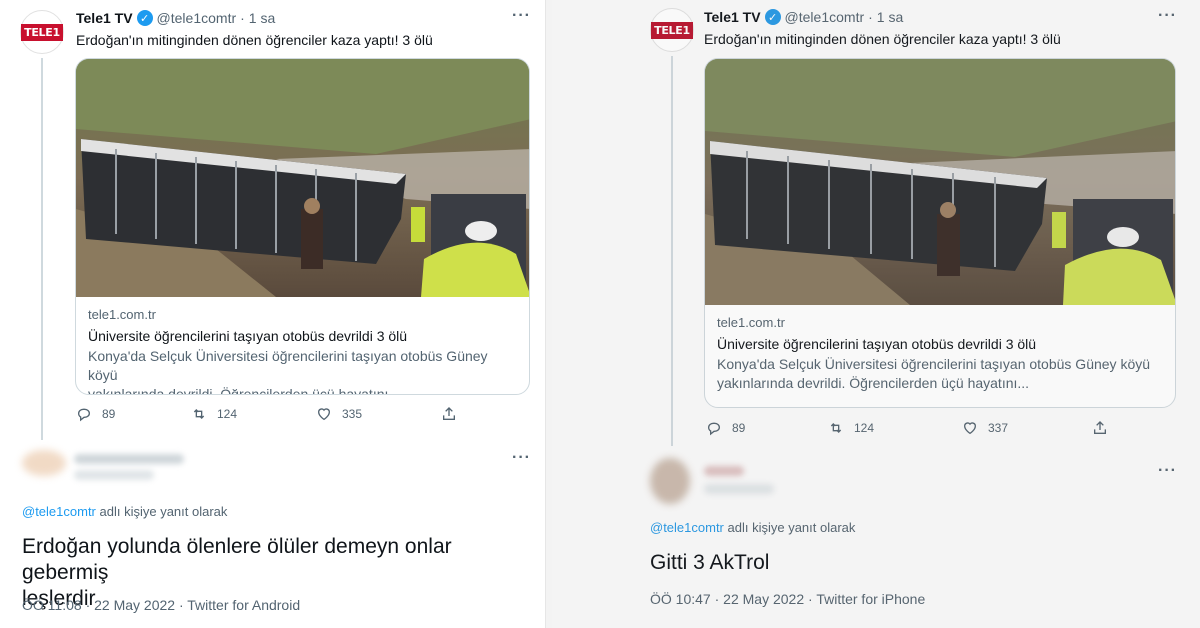  Describe the element at coordinates (1027, 428) in the screenshot. I see `like-button: 337` at that location.